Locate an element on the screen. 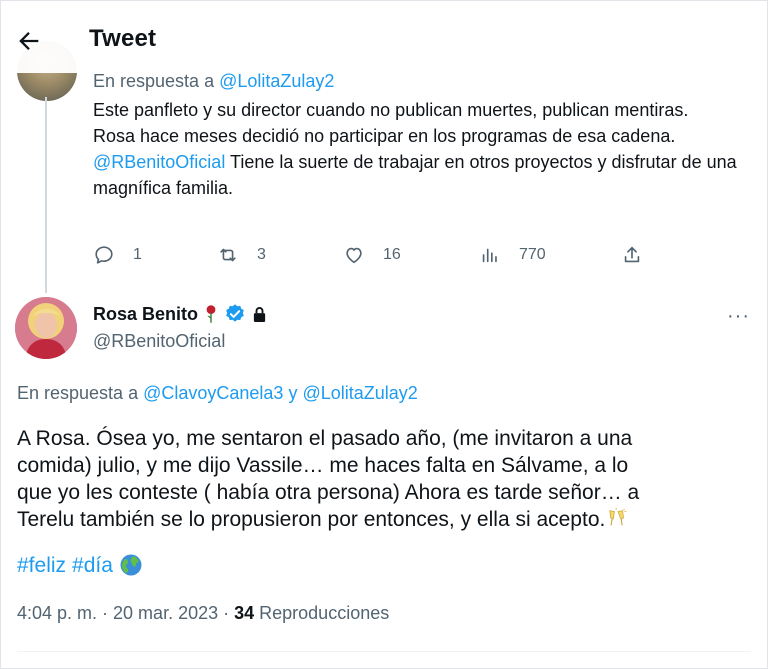 The width and height of the screenshot is (768, 669). rose-icon is located at coordinates (211, 314).